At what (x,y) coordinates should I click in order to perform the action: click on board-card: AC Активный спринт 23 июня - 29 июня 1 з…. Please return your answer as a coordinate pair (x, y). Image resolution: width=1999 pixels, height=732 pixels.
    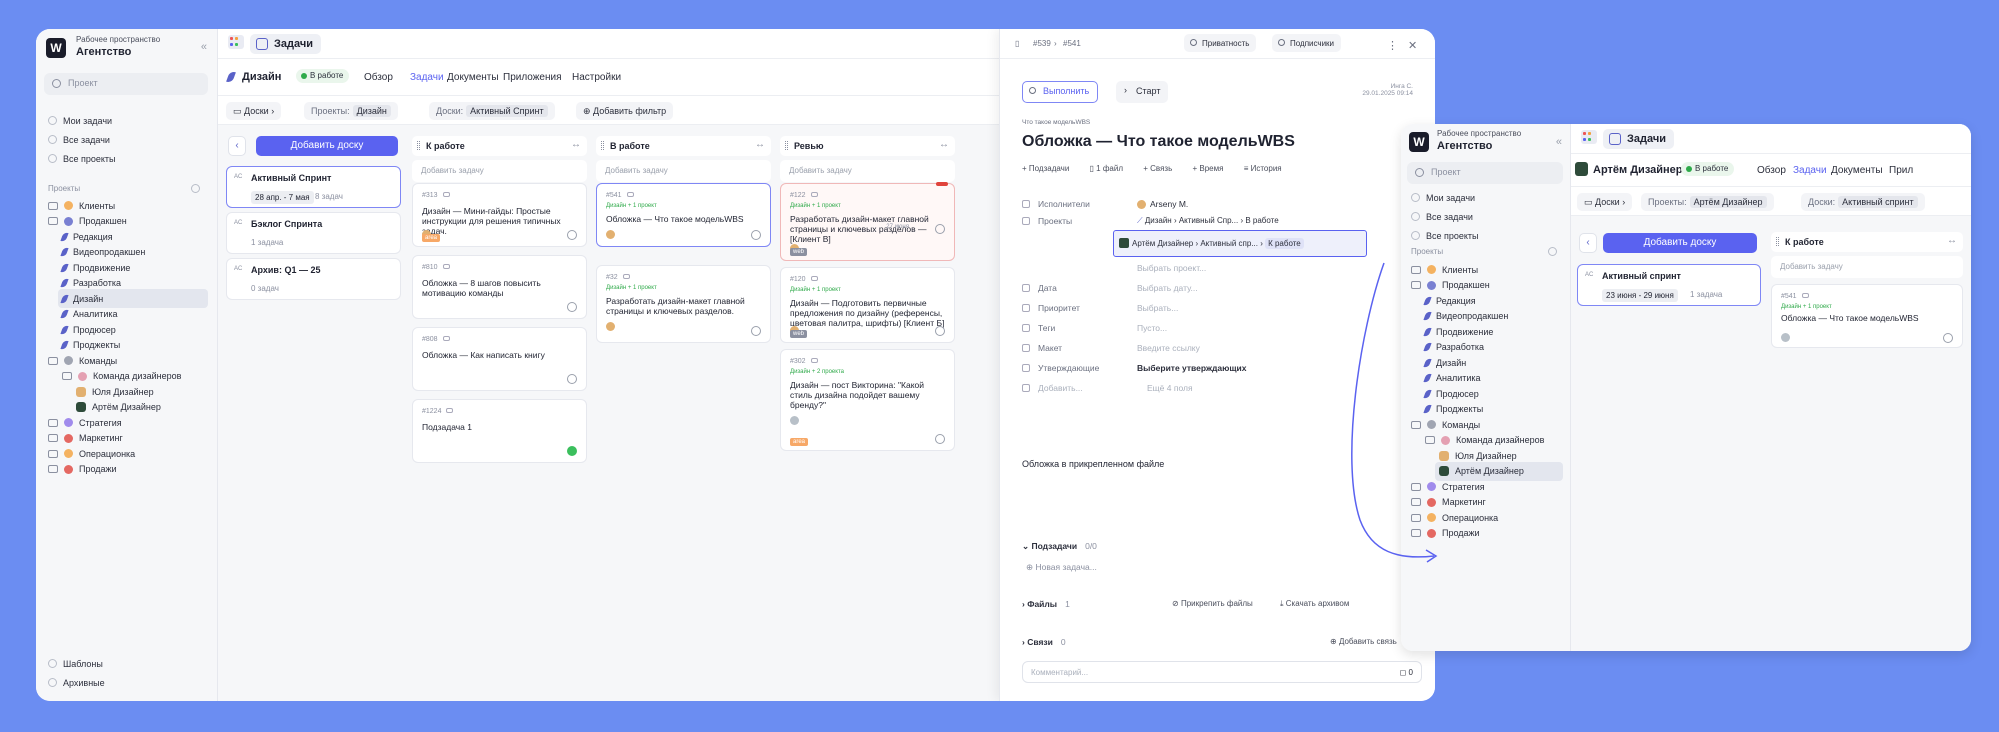
    Looking at the image, I should click on (1669, 285).